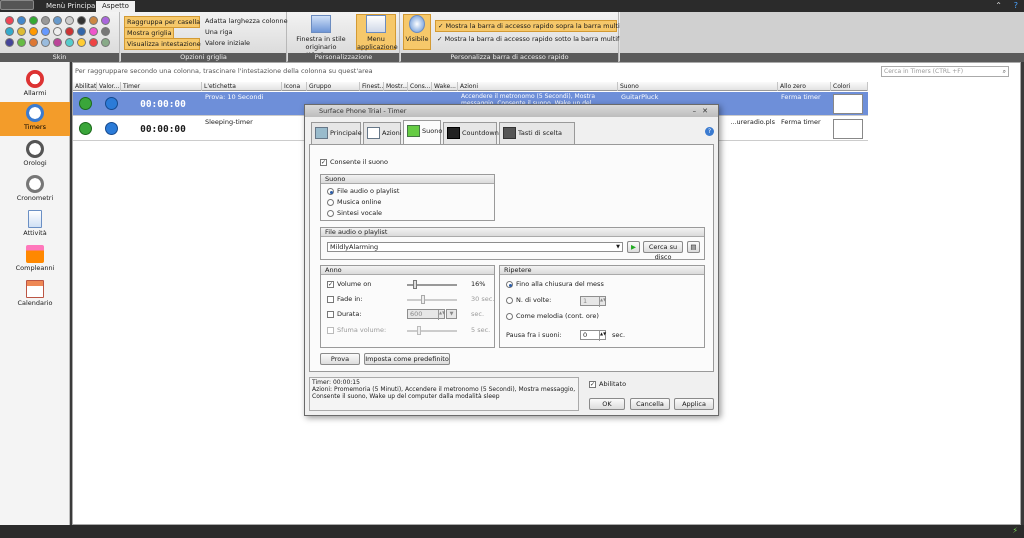  What do you see at coordinates (330, 330) in the screenshot?
I see `fade-volume-checkbox` at bounding box center [330, 330].